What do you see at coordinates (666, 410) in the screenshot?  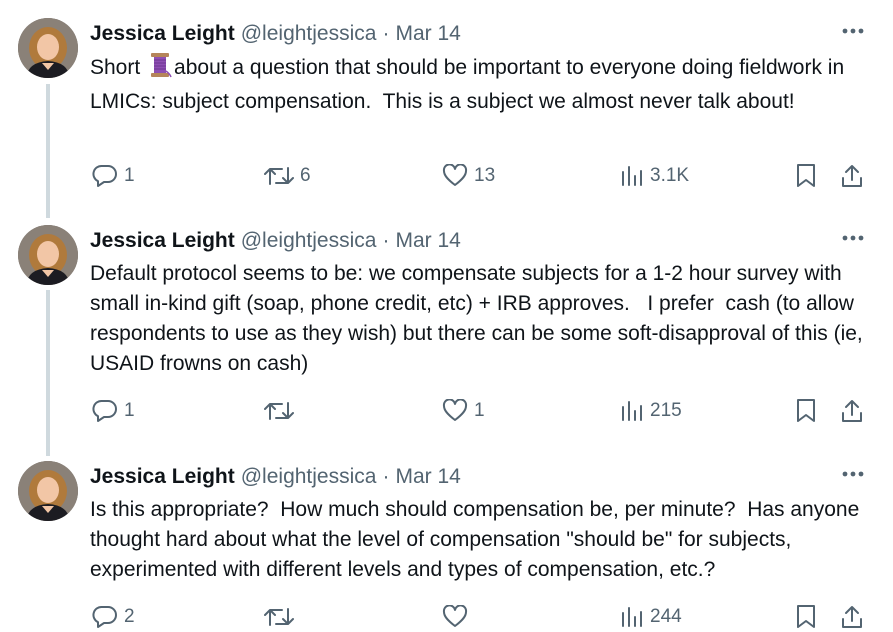 I see `views-count: 215` at bounding box center [666, 410].